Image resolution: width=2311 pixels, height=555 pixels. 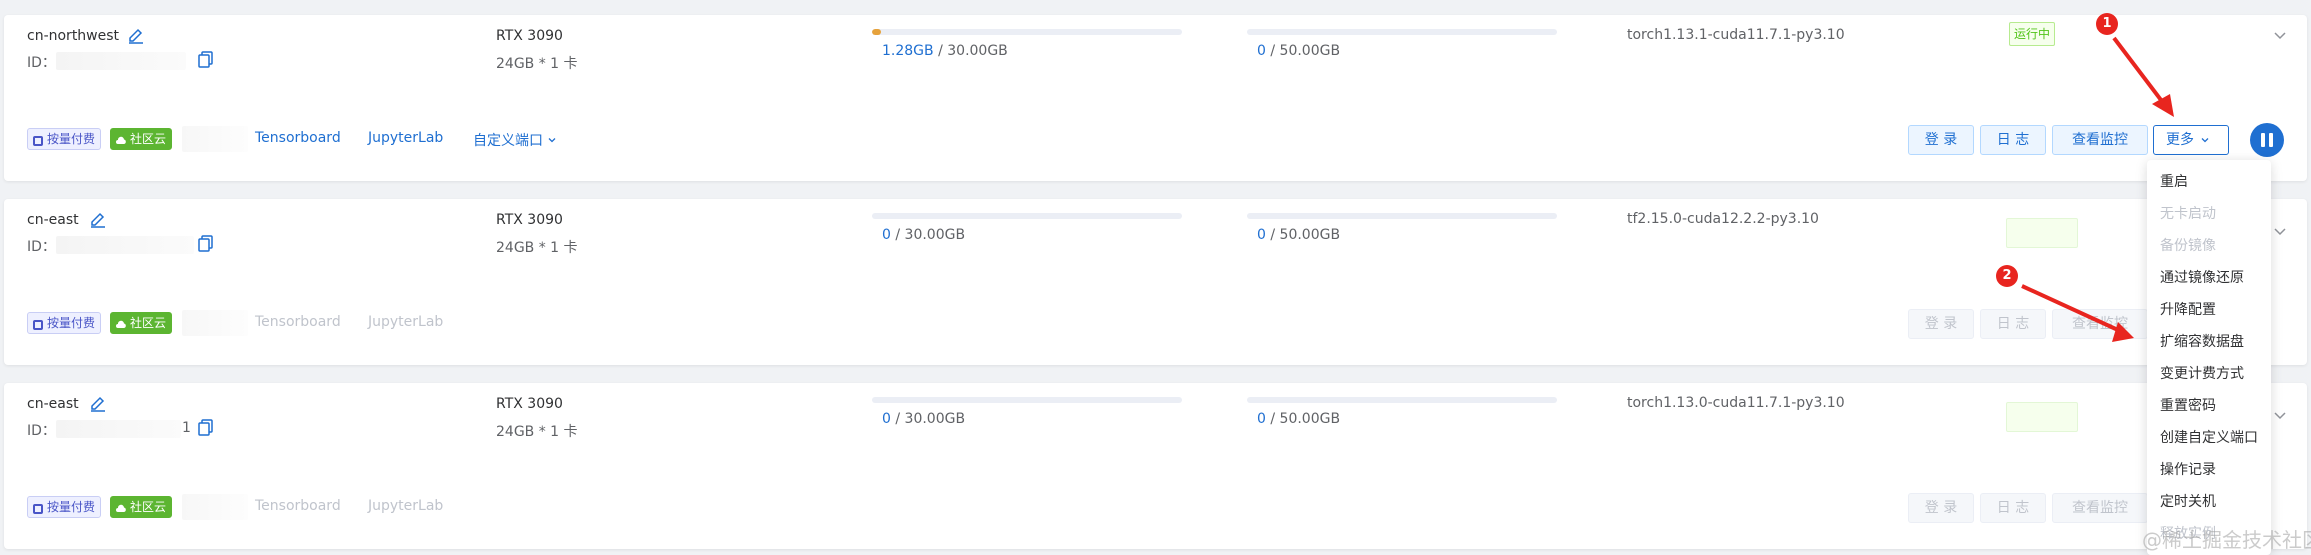 What do you see at coordinates (2107, 24) in the screenshot?
I see `annotation-marker-1: 1` at bounding box center [2107, 24].